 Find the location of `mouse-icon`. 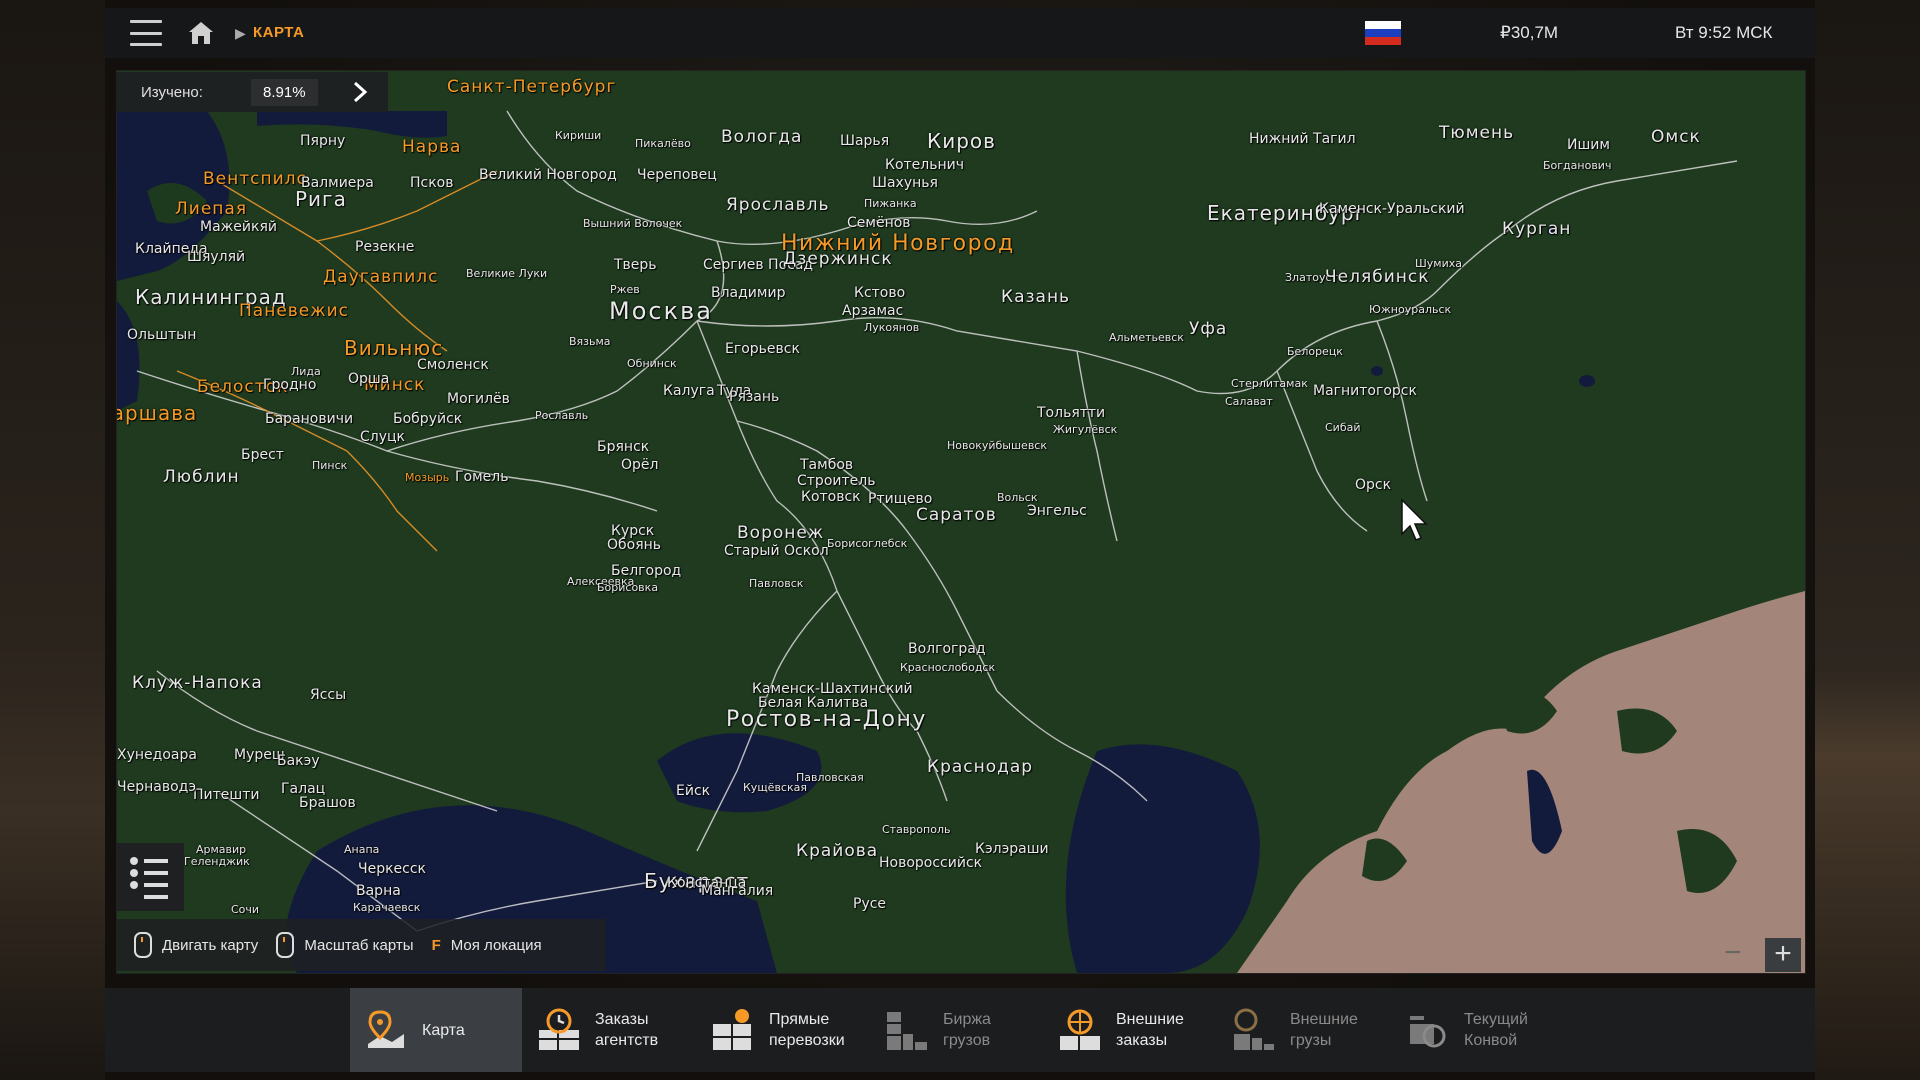

mouse-icon is located at coordinates (143, 945).